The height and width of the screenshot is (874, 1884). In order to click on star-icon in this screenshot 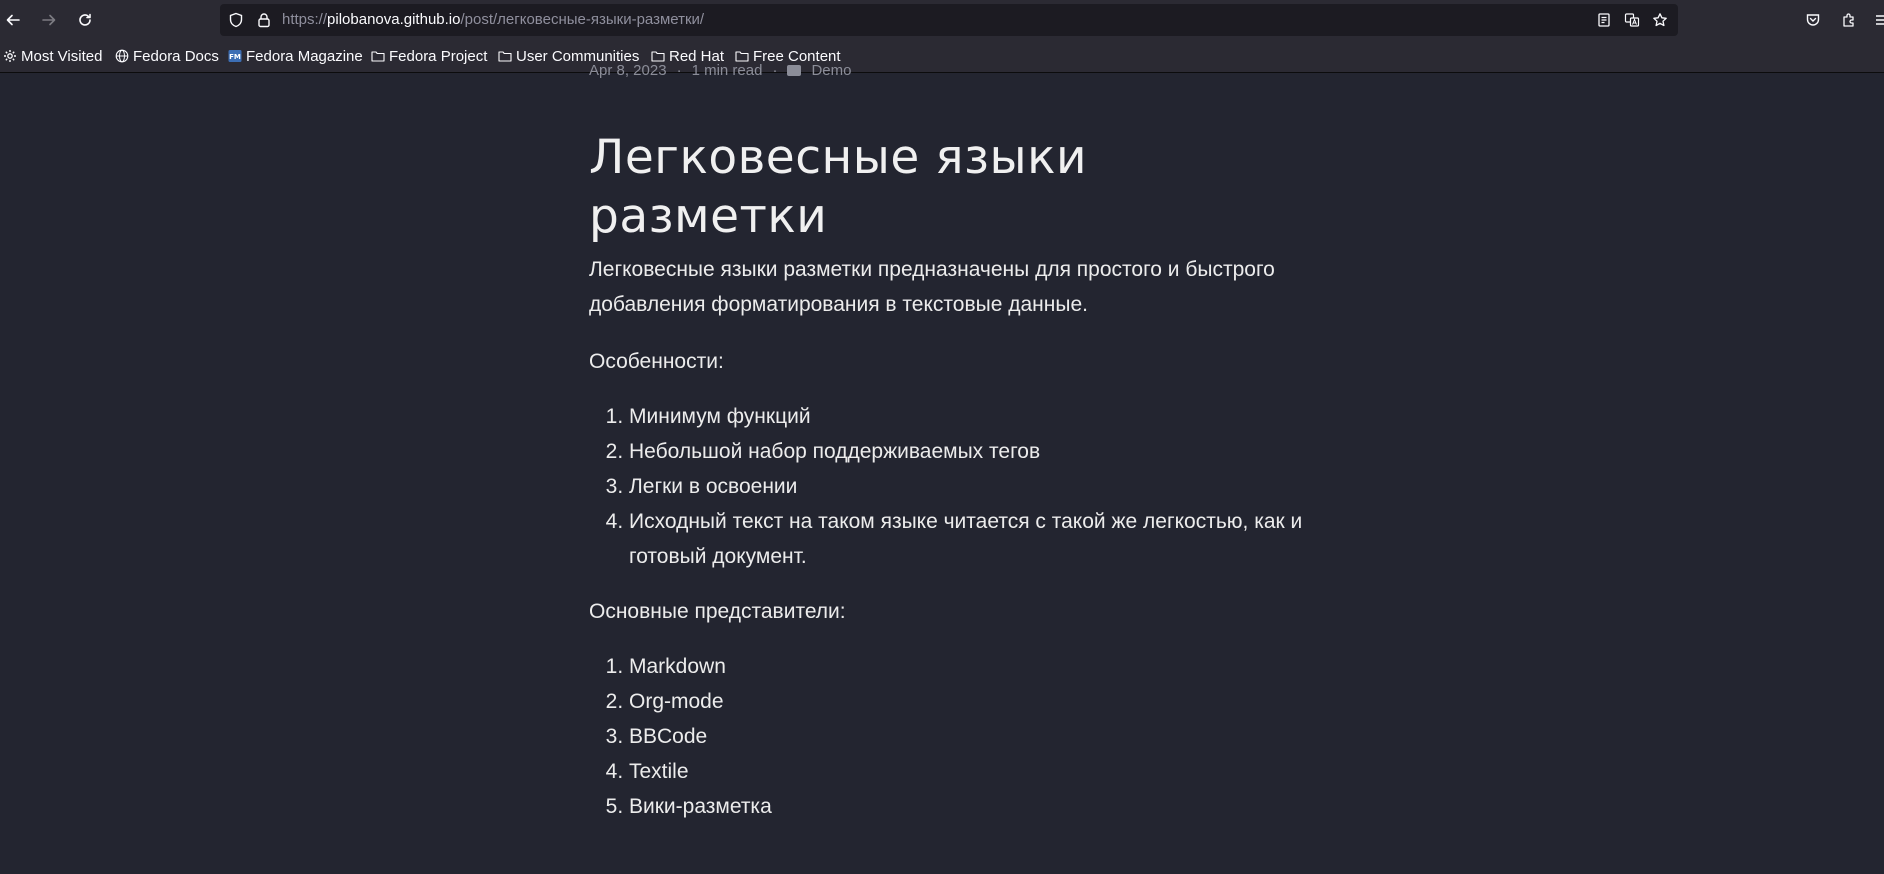, I will do `click(1660, 20)`.